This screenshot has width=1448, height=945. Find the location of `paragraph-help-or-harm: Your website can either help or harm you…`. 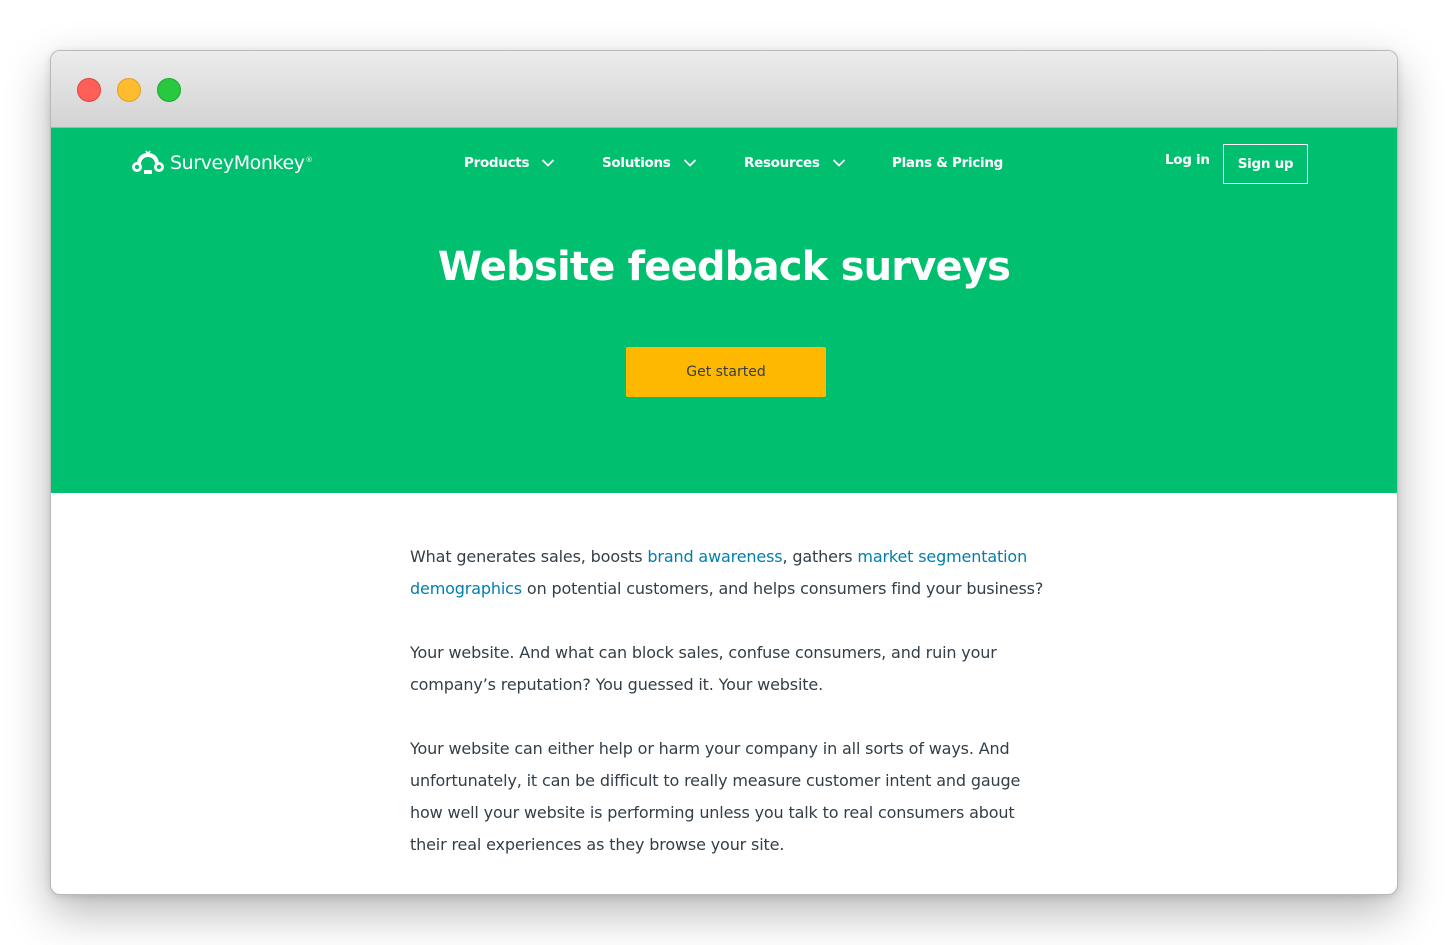

paragraph-help-or-harm: Your website can either help or harm you… is located at coordinates (715, 796).